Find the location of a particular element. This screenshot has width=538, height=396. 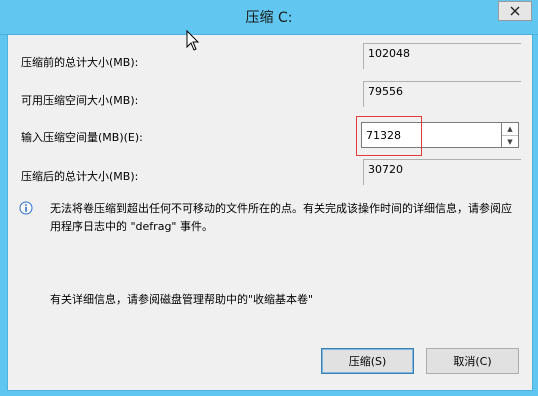

shrink-amount-input is located at coordinates (431, 135).